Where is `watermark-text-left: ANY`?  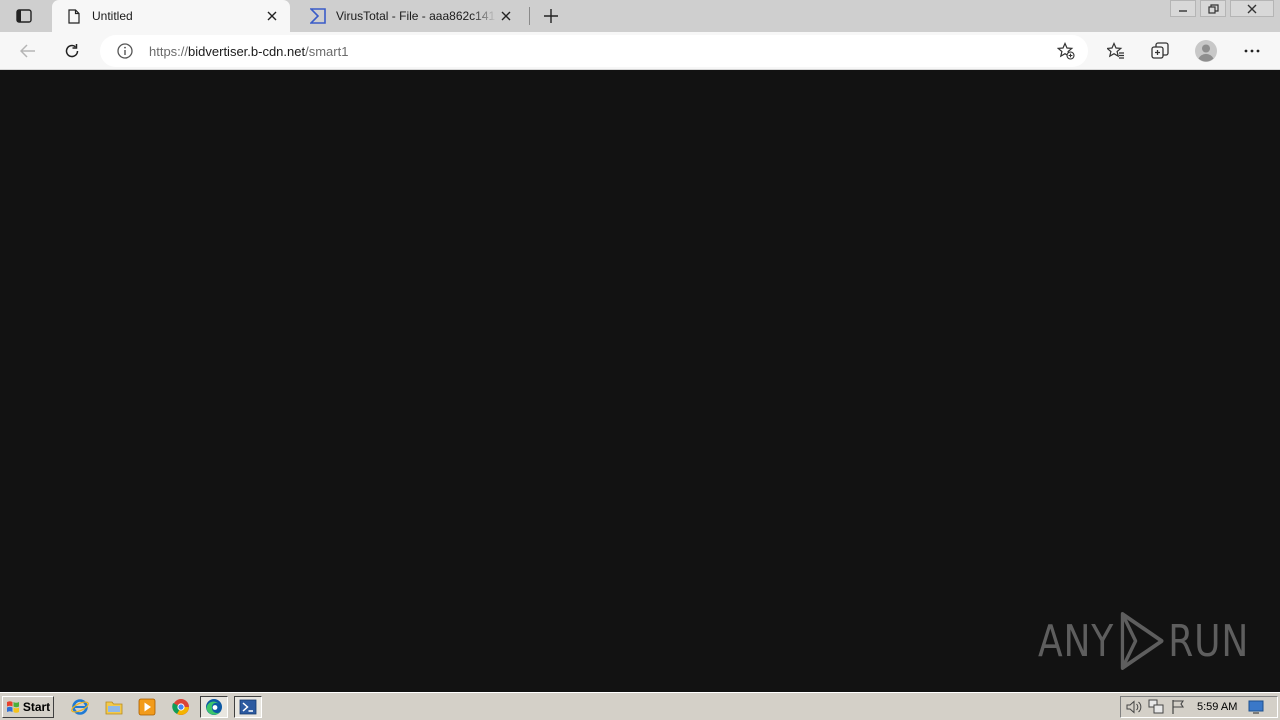 watermark-text-left: ANY is located at coordinates (1076, 641).